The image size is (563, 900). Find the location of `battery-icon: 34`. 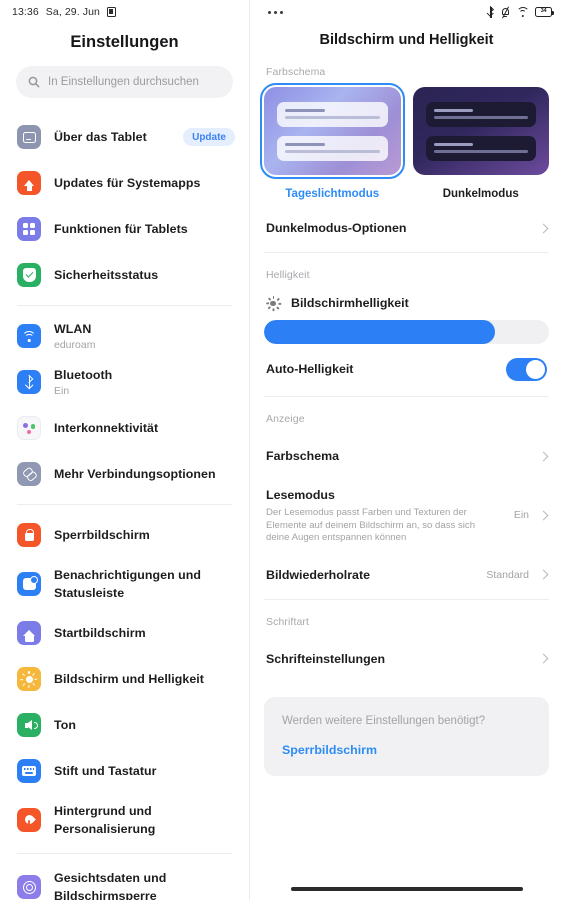

battery-icon: 34 is located at coordinates (544, 12).